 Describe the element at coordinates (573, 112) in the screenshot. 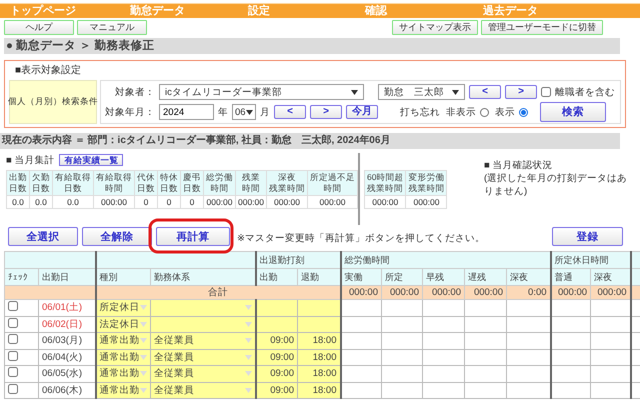

I see `search-button: 検索` at that location.